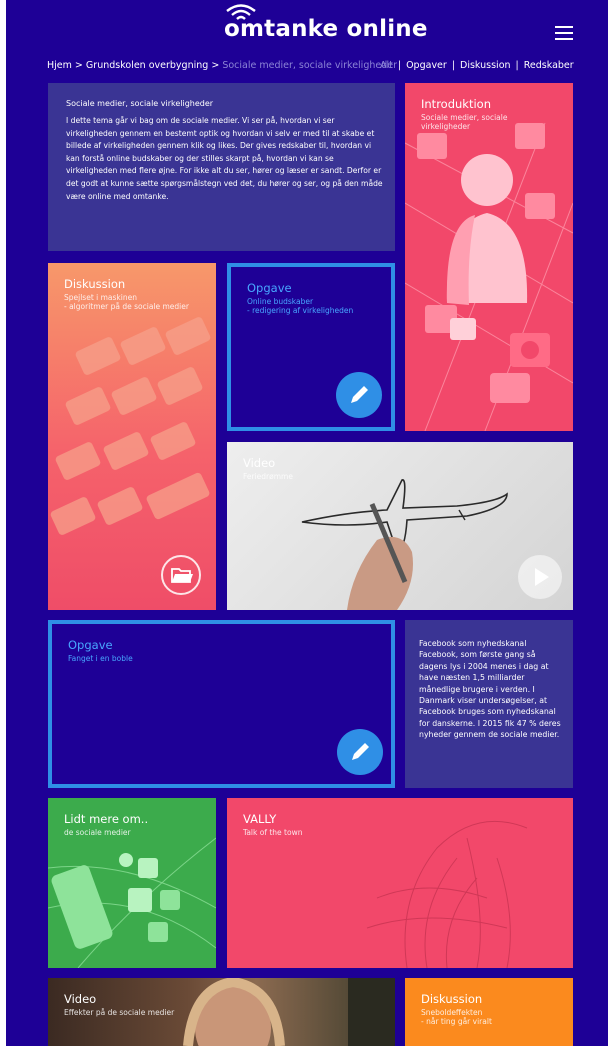 Image resolution: width=614 pixels, height=1046 pixels. I want to click on play-icon, so click(540, 577).